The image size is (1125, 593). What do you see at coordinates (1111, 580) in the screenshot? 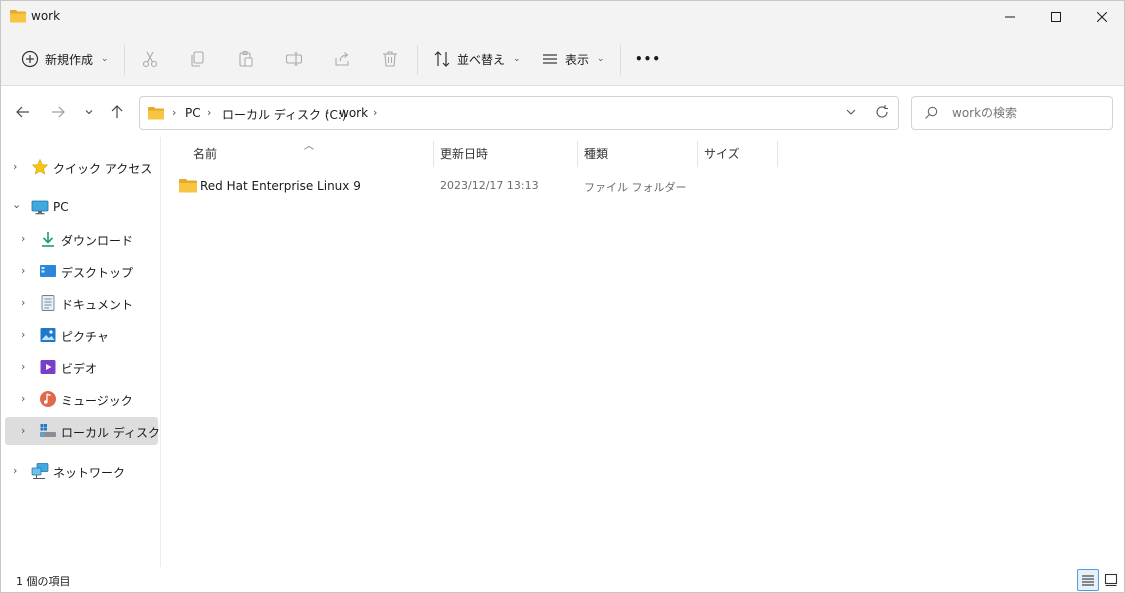
I see `large-icons-view-button` at bounding box center [1111, 580].